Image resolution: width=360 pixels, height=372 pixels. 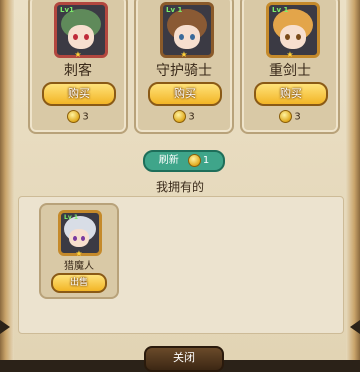 I want to click on refresh-label: 刷新, so click(x=168, y=160).